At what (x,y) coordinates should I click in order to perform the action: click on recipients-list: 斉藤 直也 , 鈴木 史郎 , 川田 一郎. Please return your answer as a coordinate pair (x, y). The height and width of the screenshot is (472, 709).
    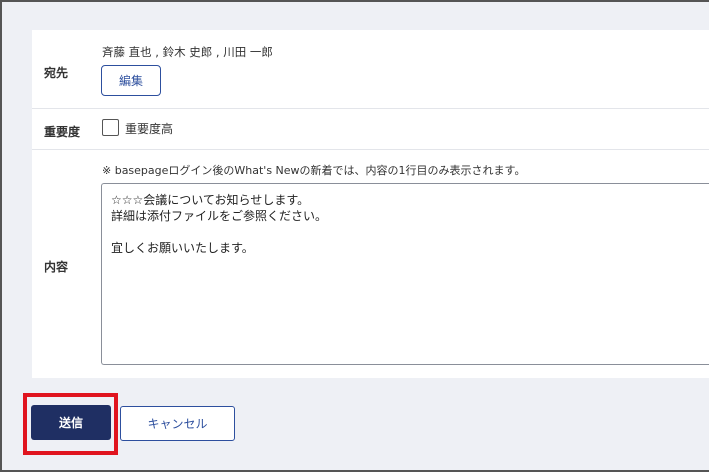
    Looking at the image, I should click on (187, 52).